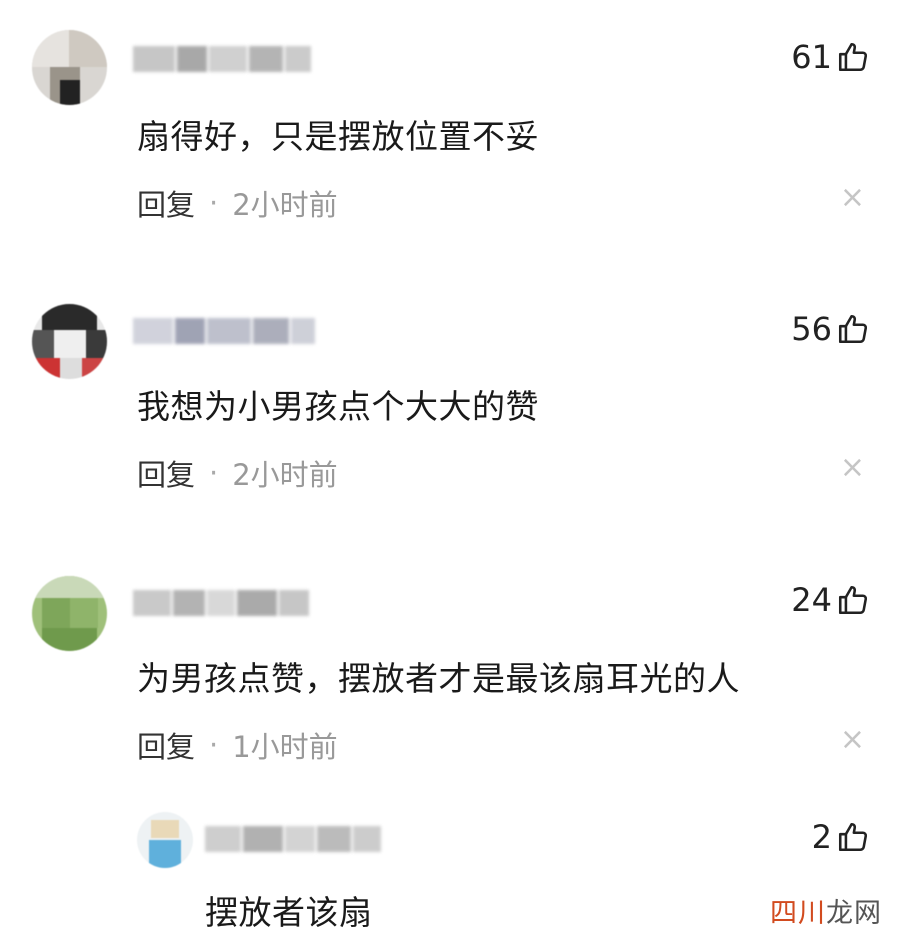 The image size is (910, 940). What do you see at coordinates (811, 600) in the screenshot?
I see `like-count: 24` at bounding box center [811, 600].